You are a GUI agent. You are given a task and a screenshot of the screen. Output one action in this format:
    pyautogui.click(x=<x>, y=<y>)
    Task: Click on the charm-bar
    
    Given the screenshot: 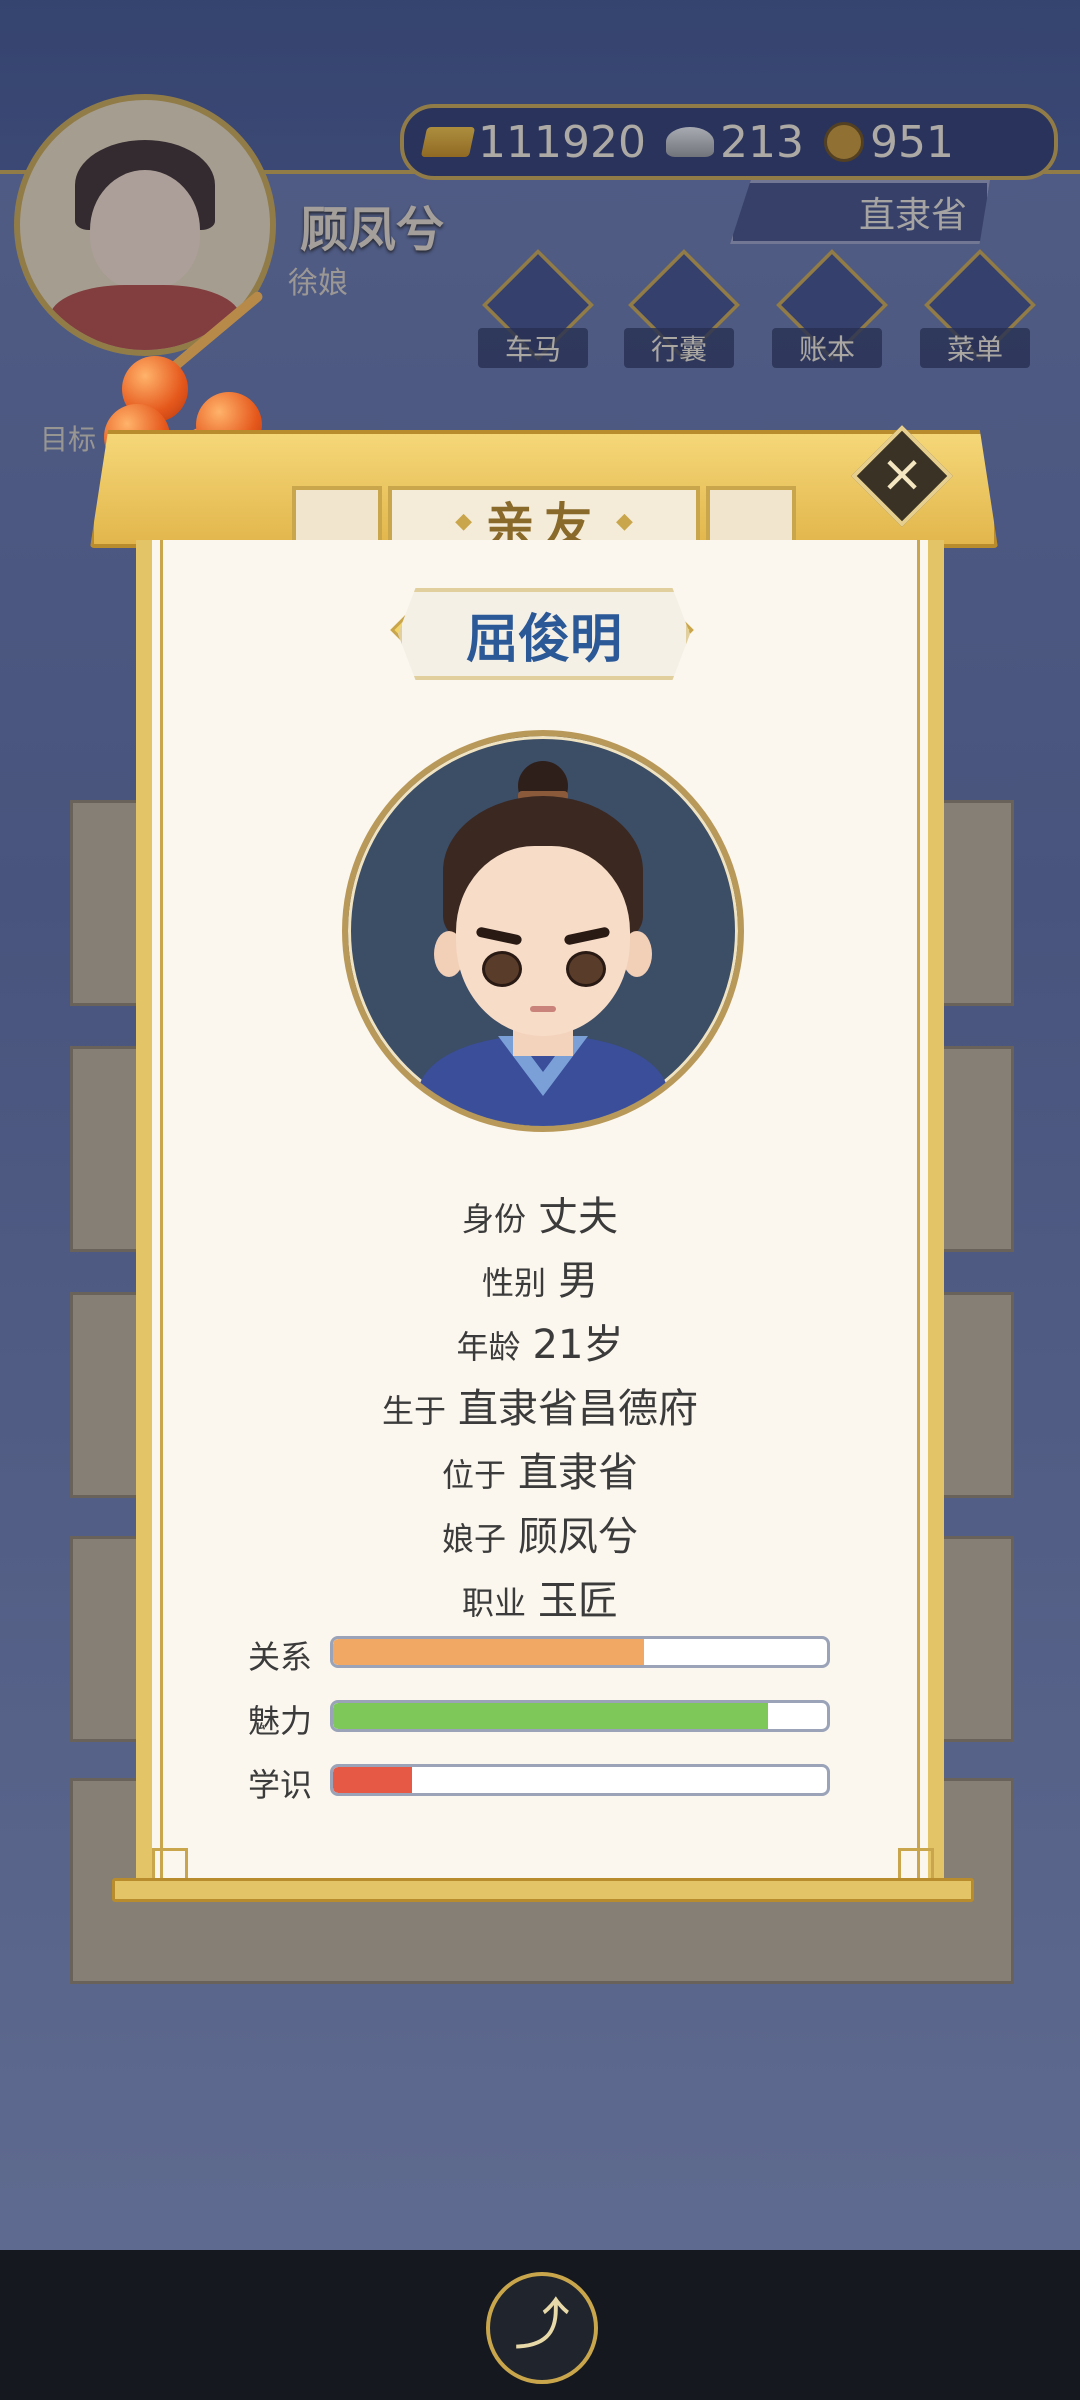 What is the action you would take?
    pyautogui.click(x=580, y=1716)
    